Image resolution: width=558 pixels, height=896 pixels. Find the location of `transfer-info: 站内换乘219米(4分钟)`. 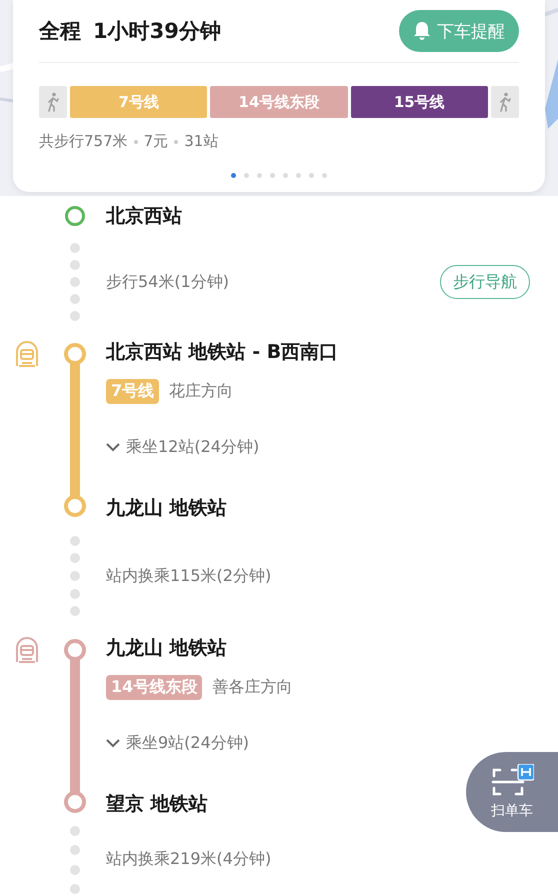

transfer-info: 站内换乘219米(4分钟) is located at coordinates (189, 859).